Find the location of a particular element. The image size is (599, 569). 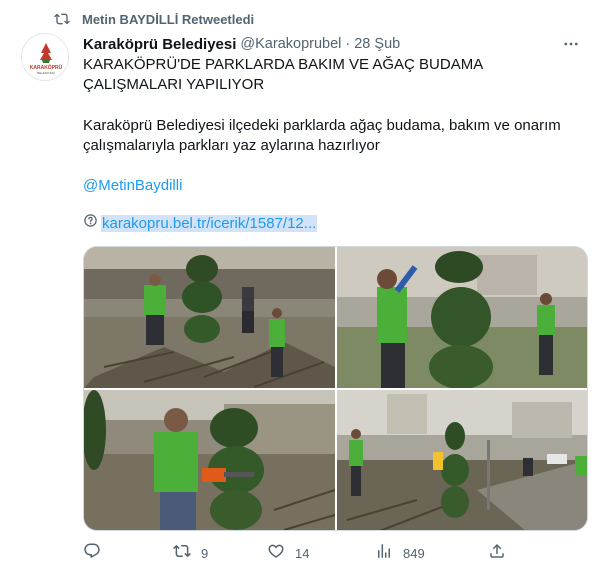

display-name: Karaköprü Belediyesi is located at coordinates (159, 44).